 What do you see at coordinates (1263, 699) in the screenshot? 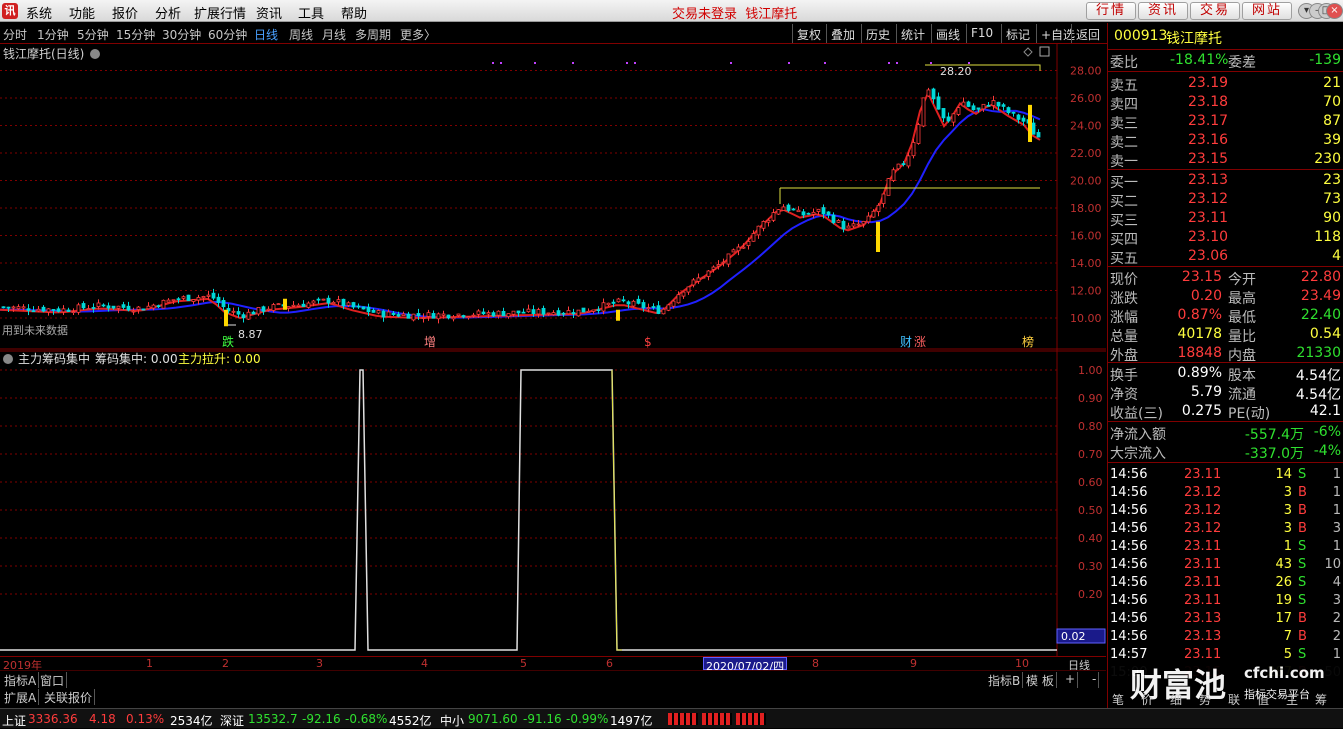
I see `quote-tab: 值` at bounding box center [1263, 699].